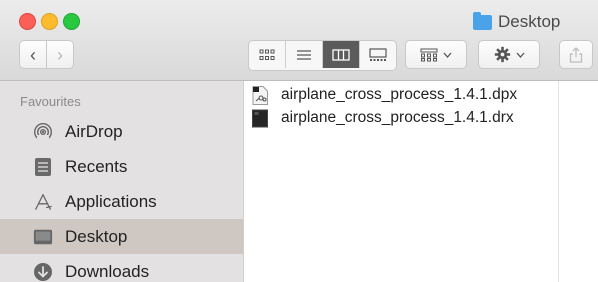 Image resolution: width=598 pixels, height=282 pixels. I want to click on window-title: Desktop, so click(517, 21).